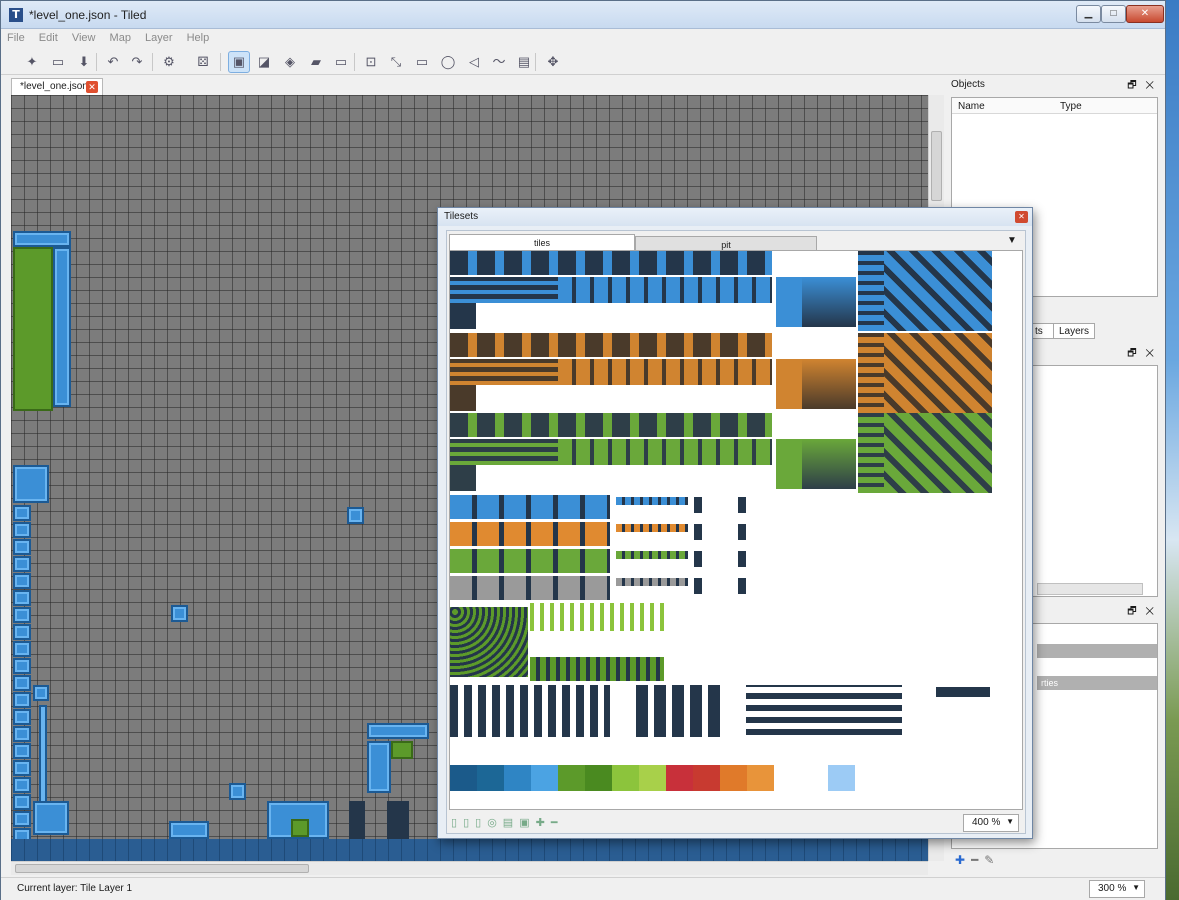 This screenshot has height=900, width=1179. What do you see at coordinates (1145, 14) in the screenshot?
I see `close-window-button: ✕` at bounding box center [1145, 14].